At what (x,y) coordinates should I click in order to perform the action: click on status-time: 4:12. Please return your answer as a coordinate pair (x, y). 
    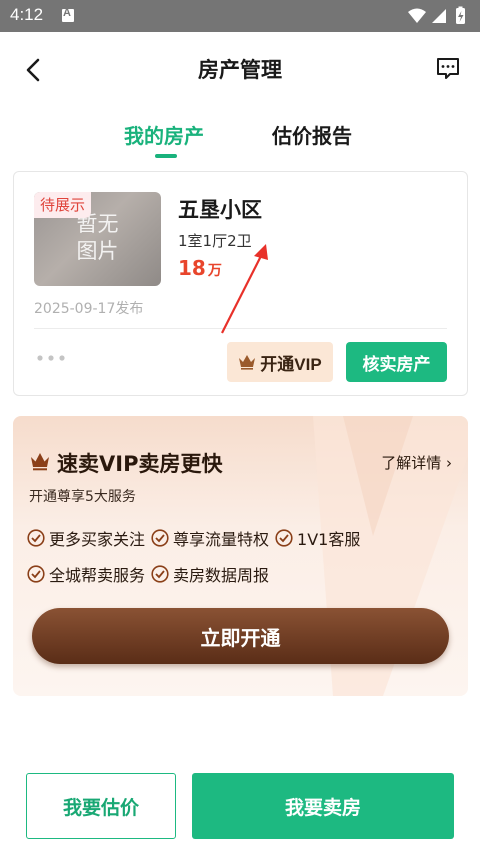
    Looking at the image, I should click on (27, 14).